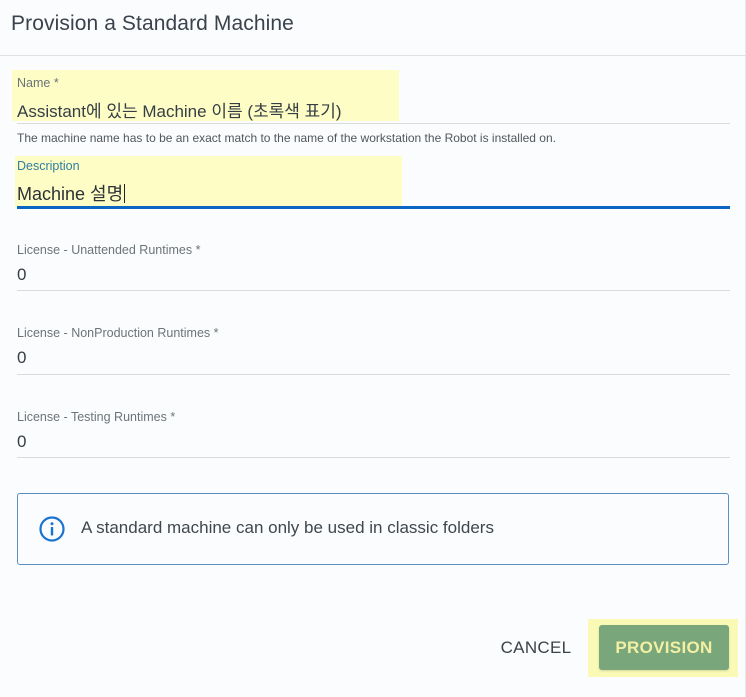 The height and width of the screenshot is (697, 746). I want to click on unattended-runtimes-underline, so click(373, 290).